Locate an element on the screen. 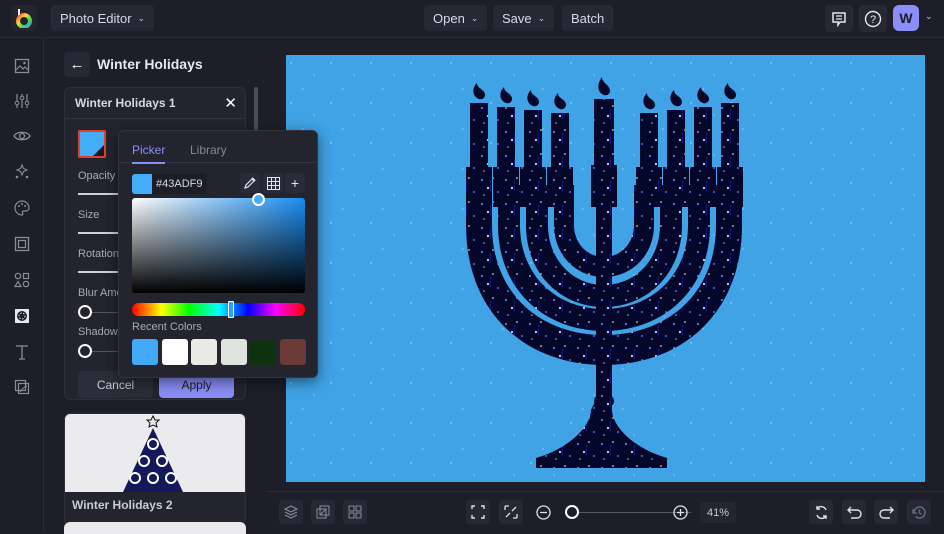 This screenshot has width=944, height=534. palette-icon is located at coordinates (22, 208).